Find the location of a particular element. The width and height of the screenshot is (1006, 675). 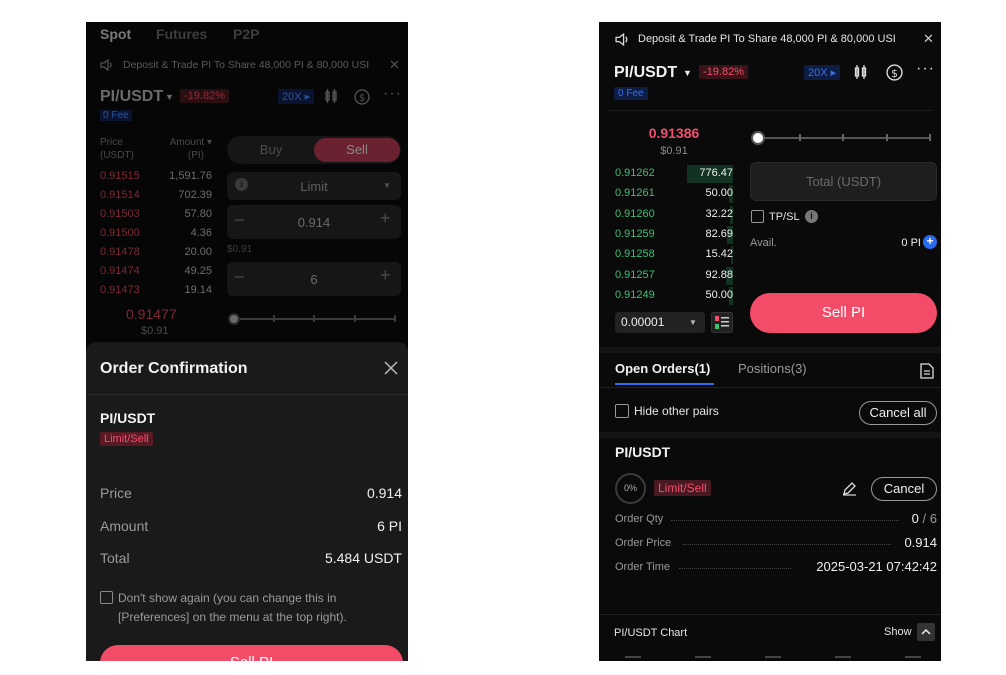

ask-row: 0.91500 4.36 is located at coordinates (156, 235).